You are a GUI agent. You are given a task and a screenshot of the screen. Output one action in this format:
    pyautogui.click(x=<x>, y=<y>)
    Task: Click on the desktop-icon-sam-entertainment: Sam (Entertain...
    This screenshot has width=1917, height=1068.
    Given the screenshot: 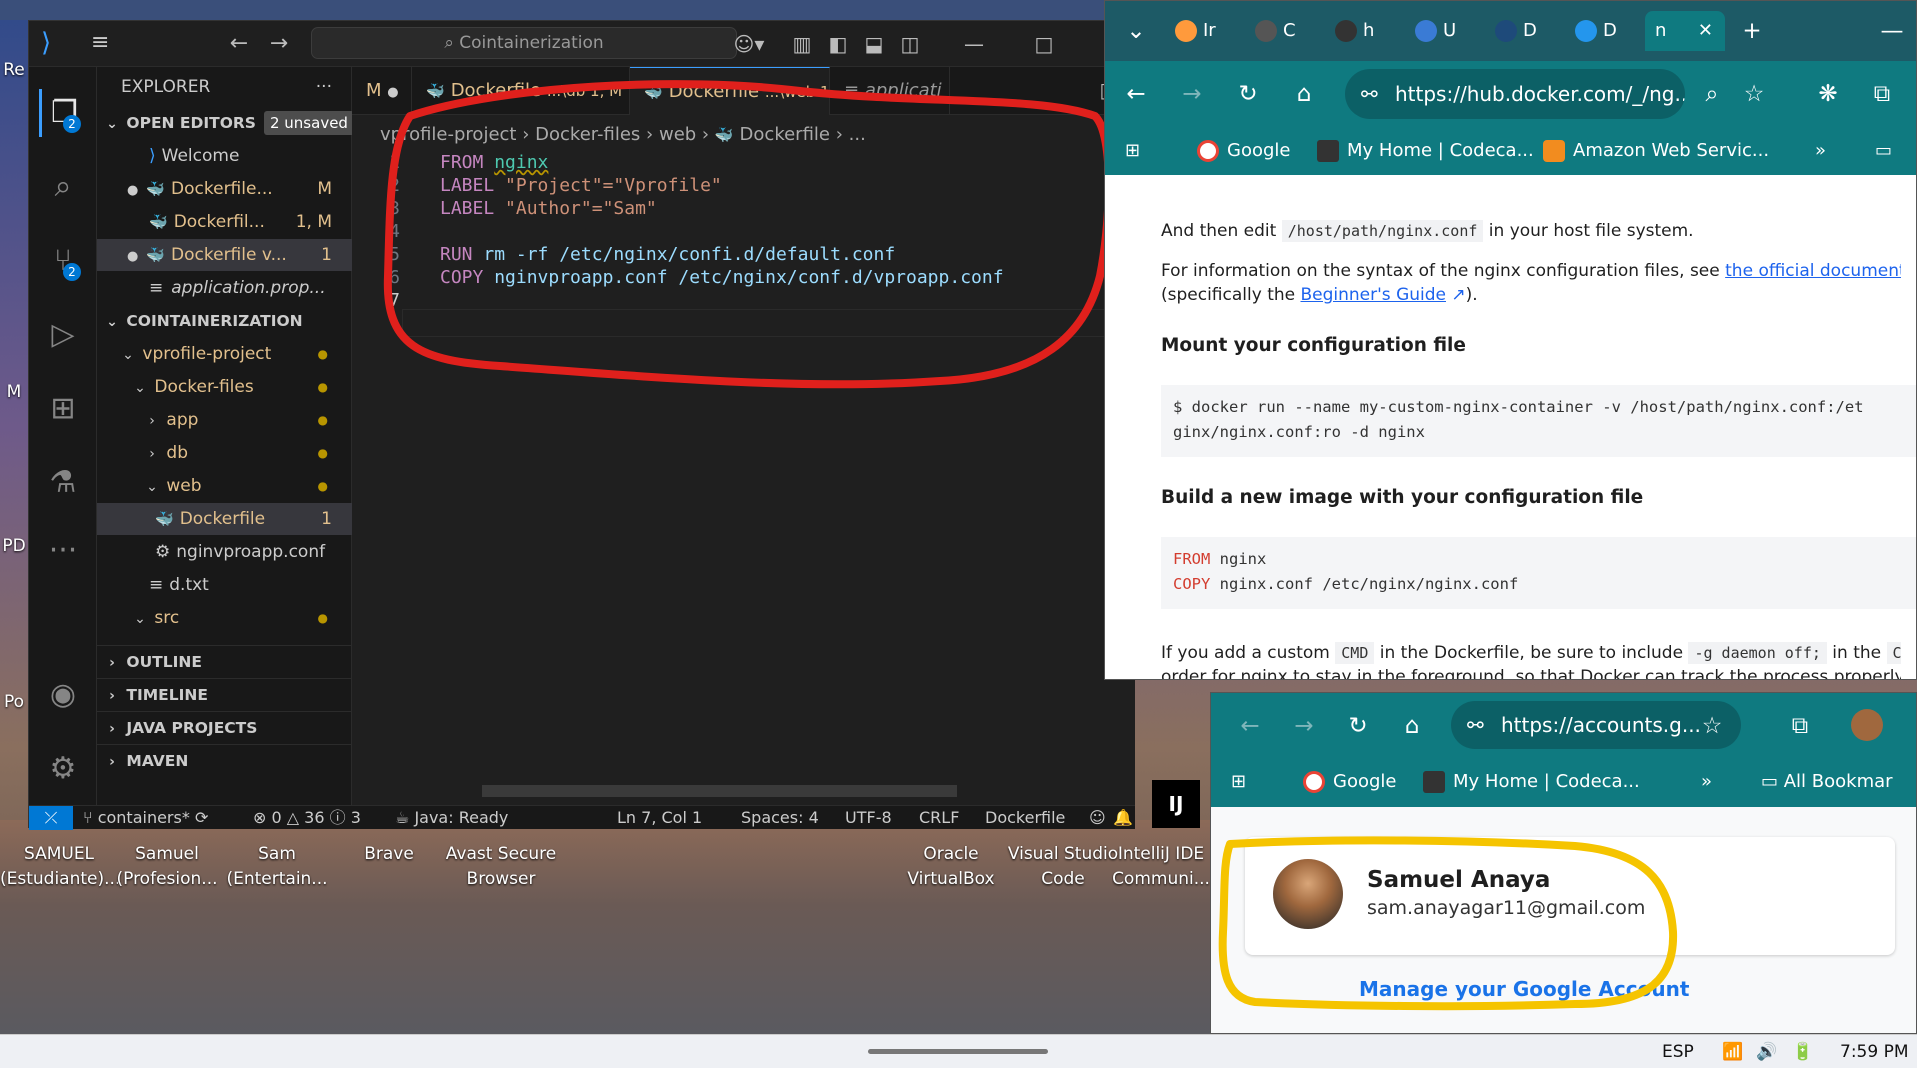 What is the action you would take?
    pyautogui.click(x=277, y=867)
    